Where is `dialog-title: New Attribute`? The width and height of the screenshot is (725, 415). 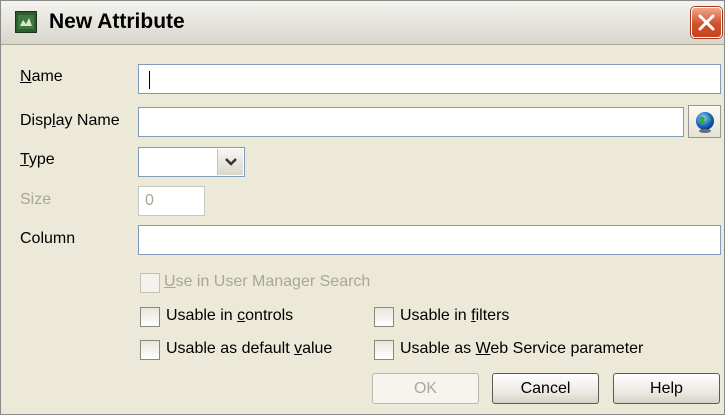 dialog-title: New Attribute is located at coordinates (117, 21).